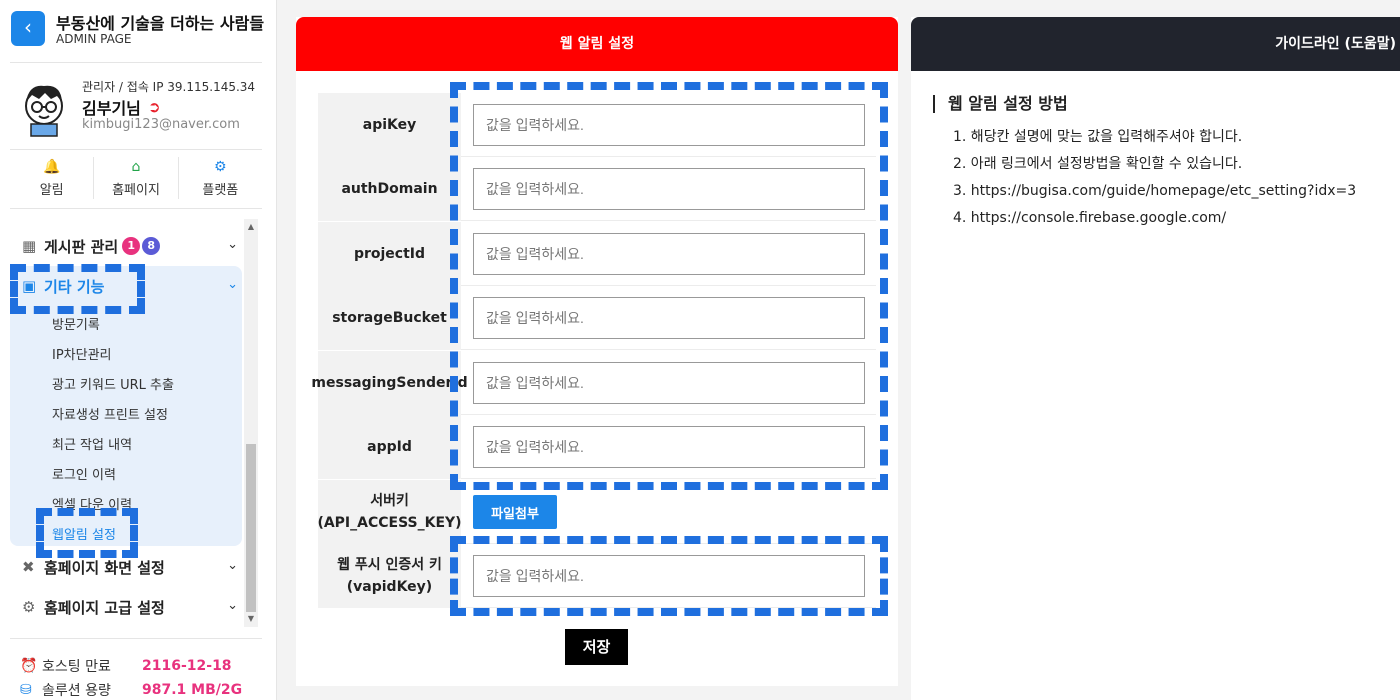  I want to click on submenu-item: 광고 키워드 URL 추출, so click(113, 383).